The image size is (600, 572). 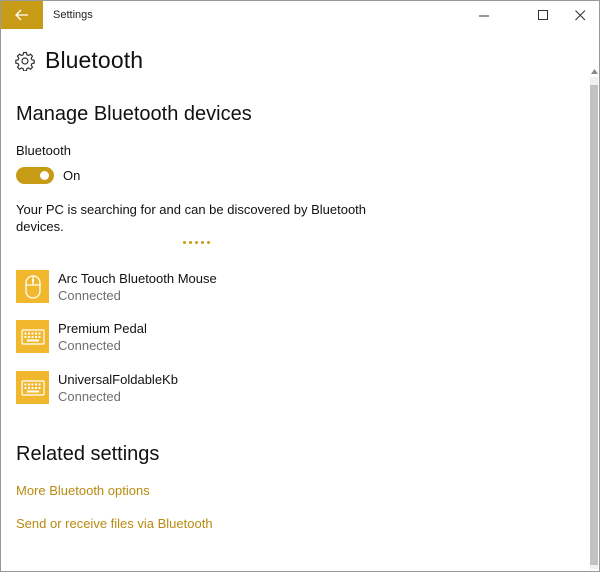 I want to click on page-header: Bluetooth, so click(x=79, y=60).